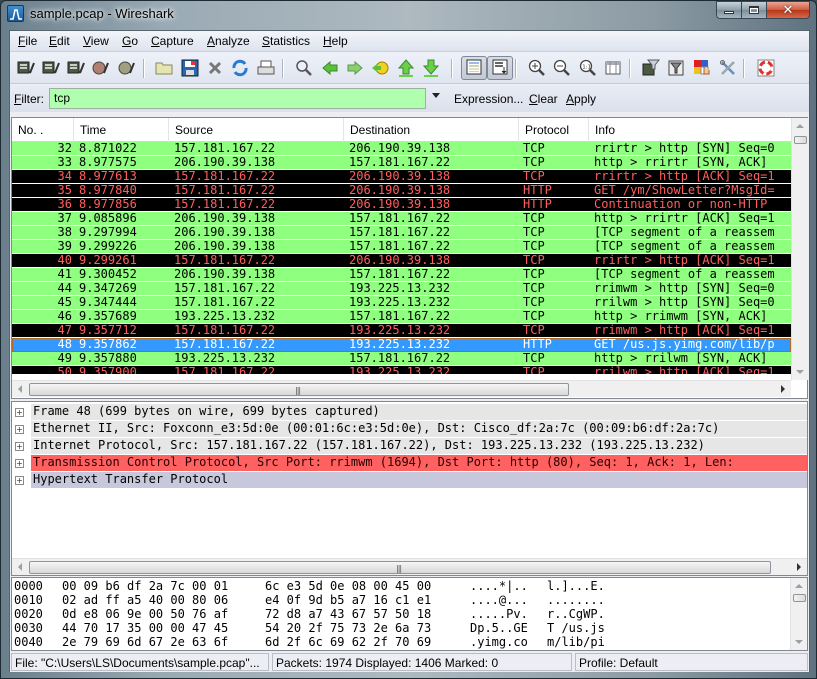  I want to click on stop-capture-button, so click(100, 68).